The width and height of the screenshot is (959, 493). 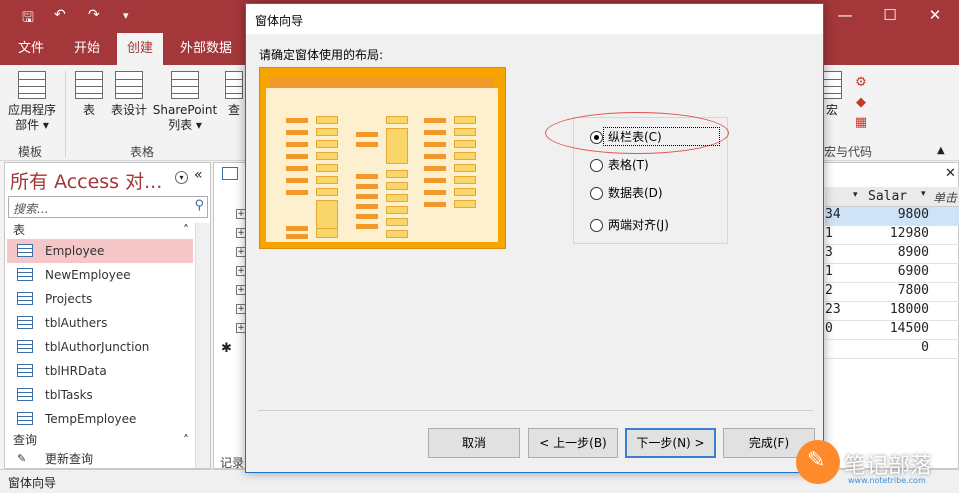 I want to click on query-icon, so click(x=234, y=85).